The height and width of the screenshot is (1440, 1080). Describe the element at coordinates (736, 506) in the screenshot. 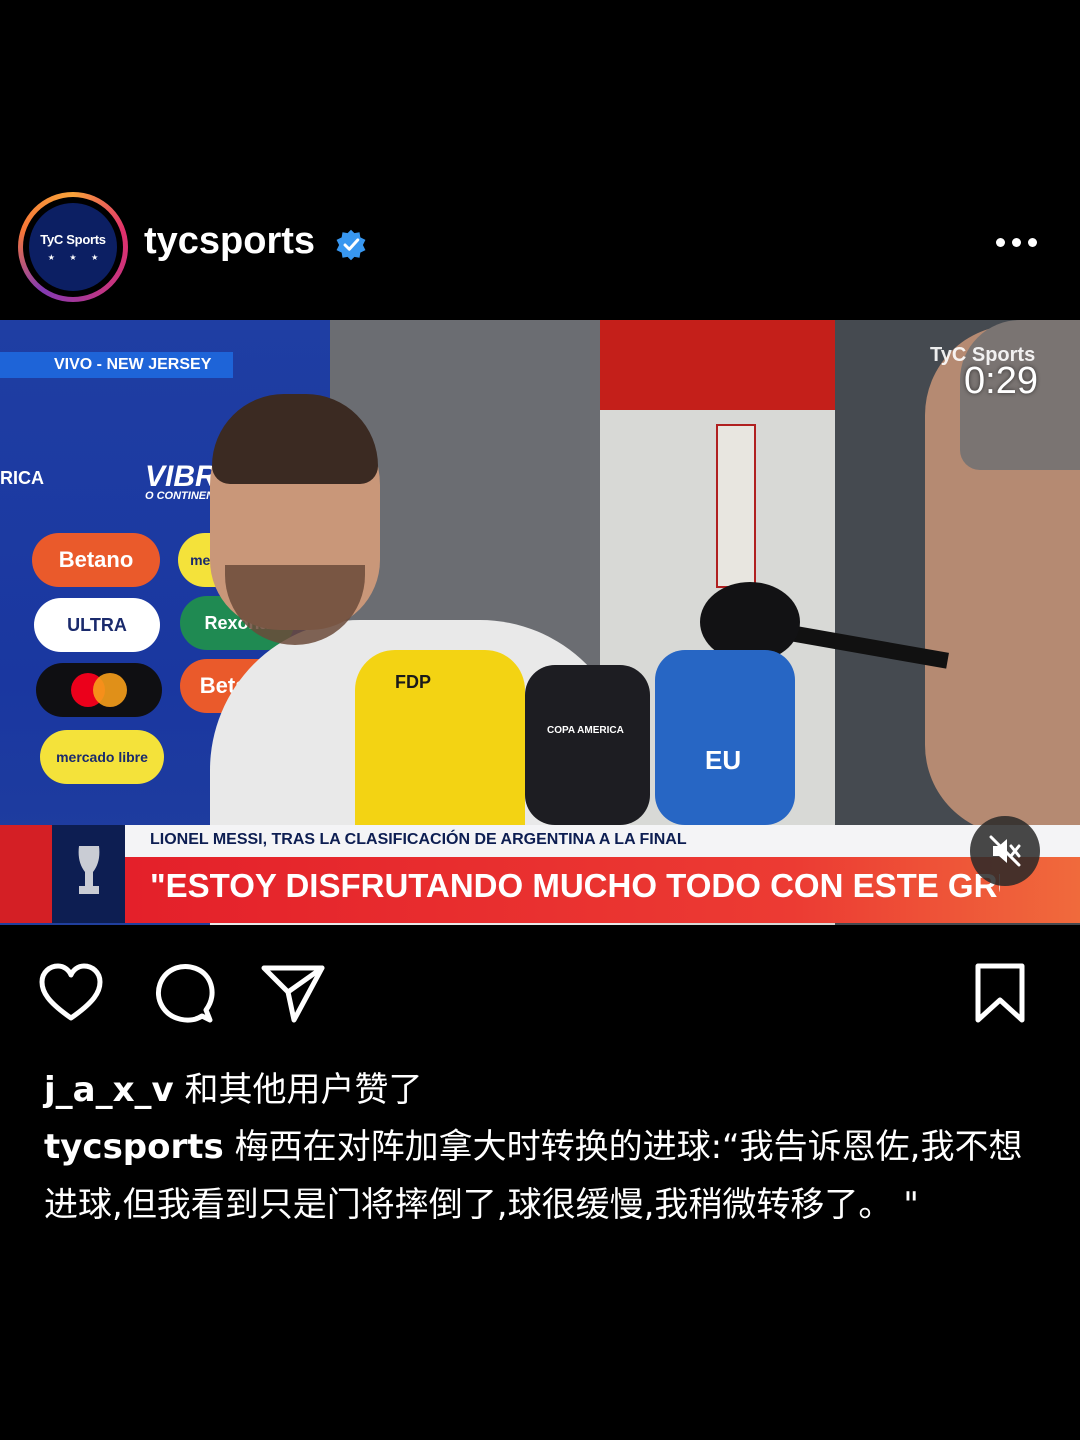

I see `extinguisher-sign` at that location.